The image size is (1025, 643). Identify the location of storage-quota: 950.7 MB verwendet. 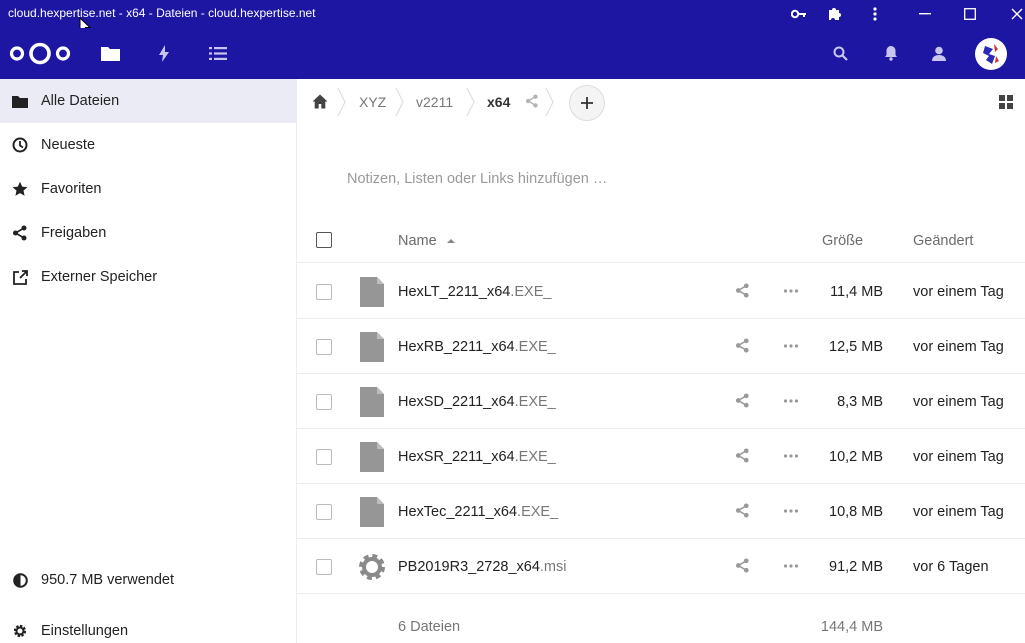
(148, 580).